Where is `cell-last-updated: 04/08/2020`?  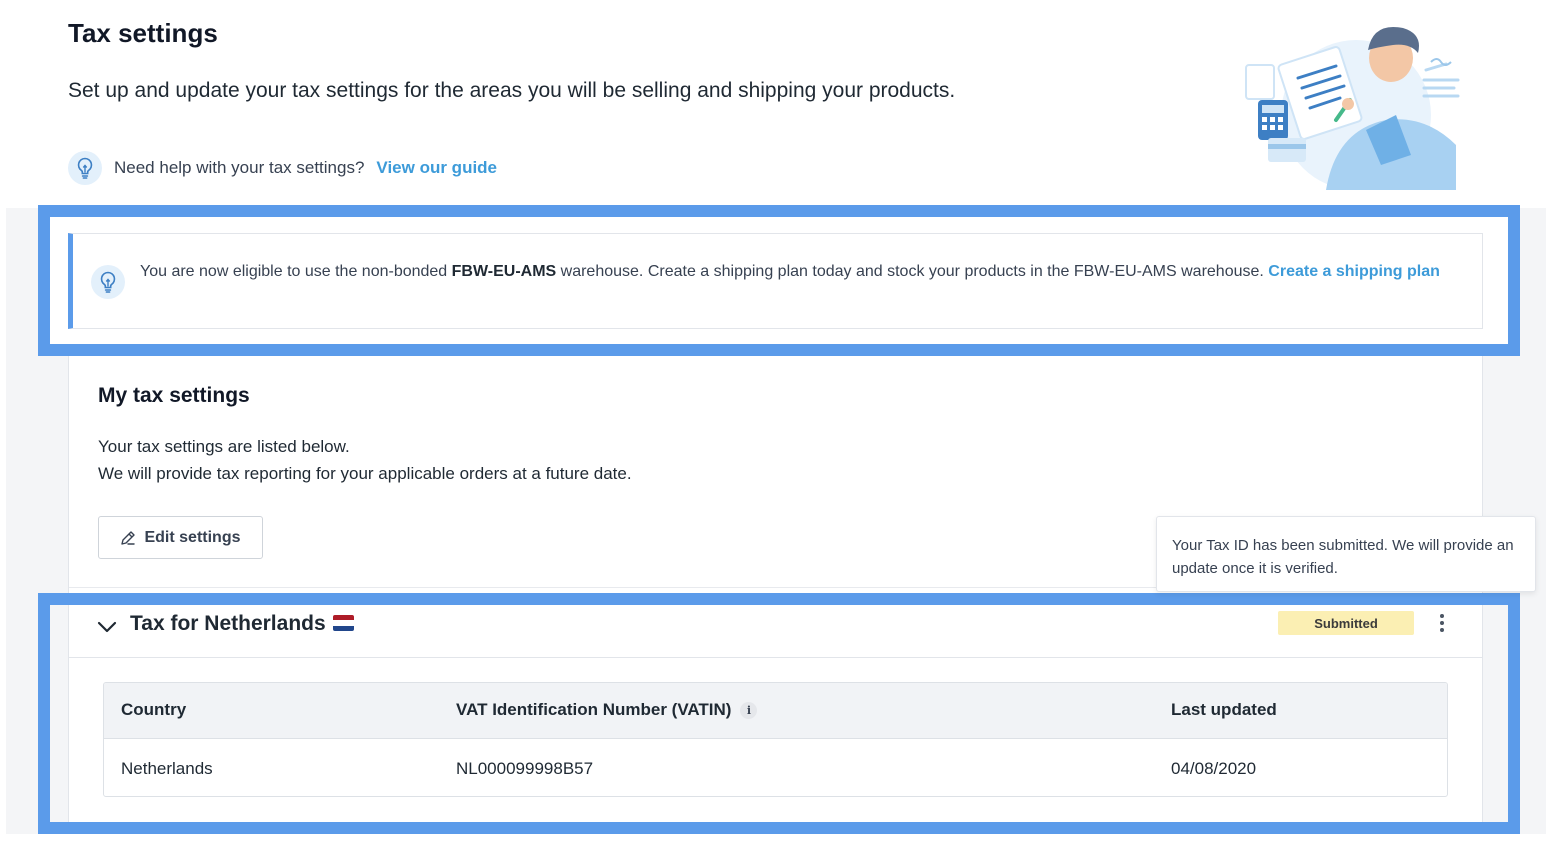 cell-last-updated: 04/08/2020 is located at coordinates (1214, 768).